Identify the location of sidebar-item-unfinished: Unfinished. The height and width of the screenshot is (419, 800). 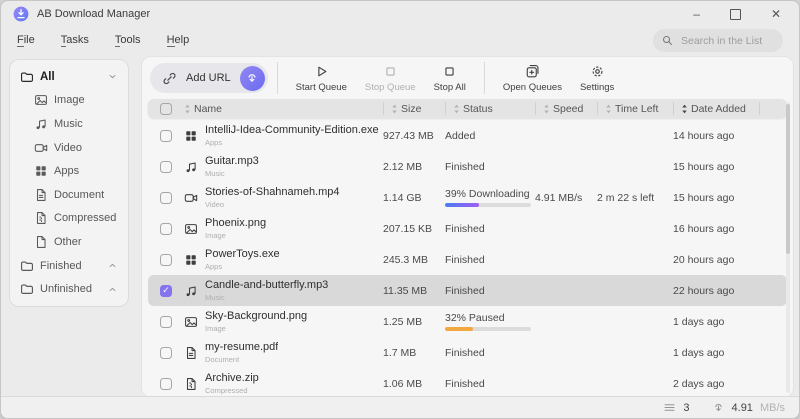
(69, 289).